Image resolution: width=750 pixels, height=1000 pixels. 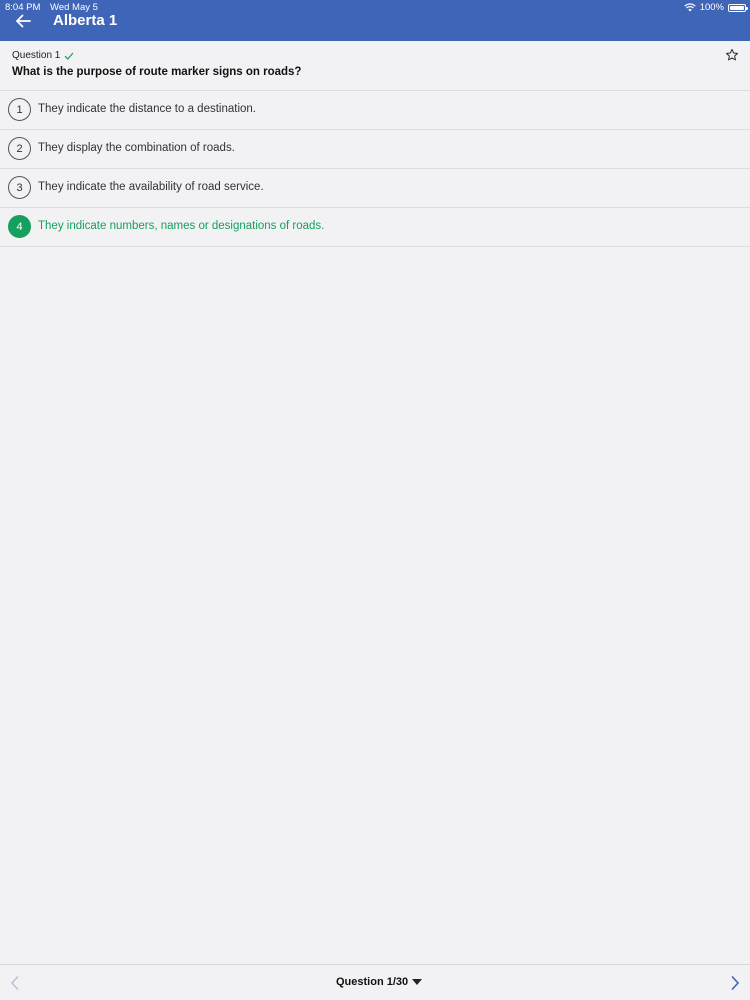 I want to click on question-number-row: Question 1, so click(x=43, y=55).